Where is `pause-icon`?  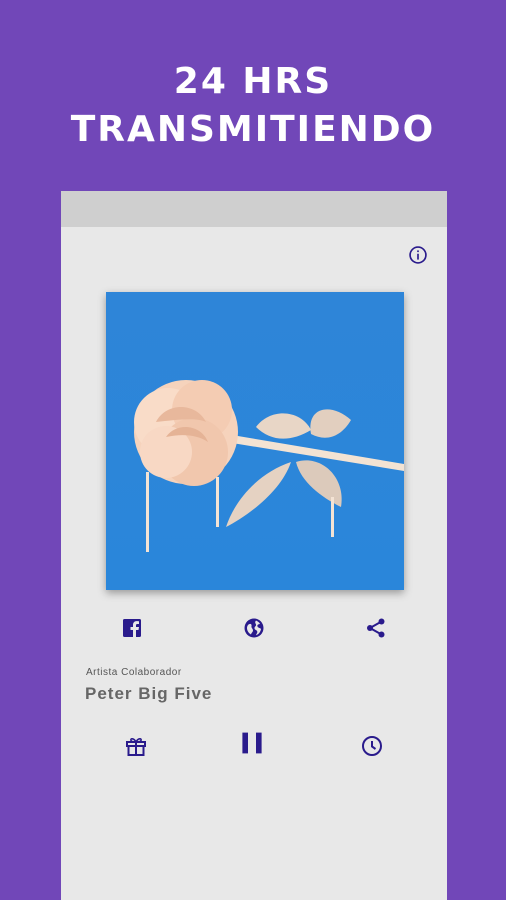 pause-icon is located at coordinates (254, 746).